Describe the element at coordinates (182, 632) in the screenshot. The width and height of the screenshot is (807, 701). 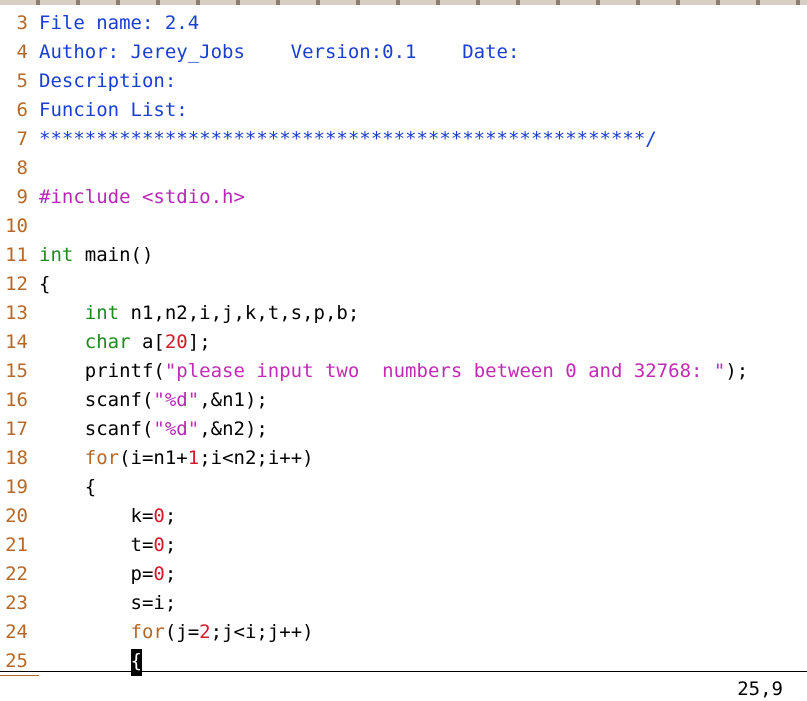
I see `code-token: (j=` at that location.